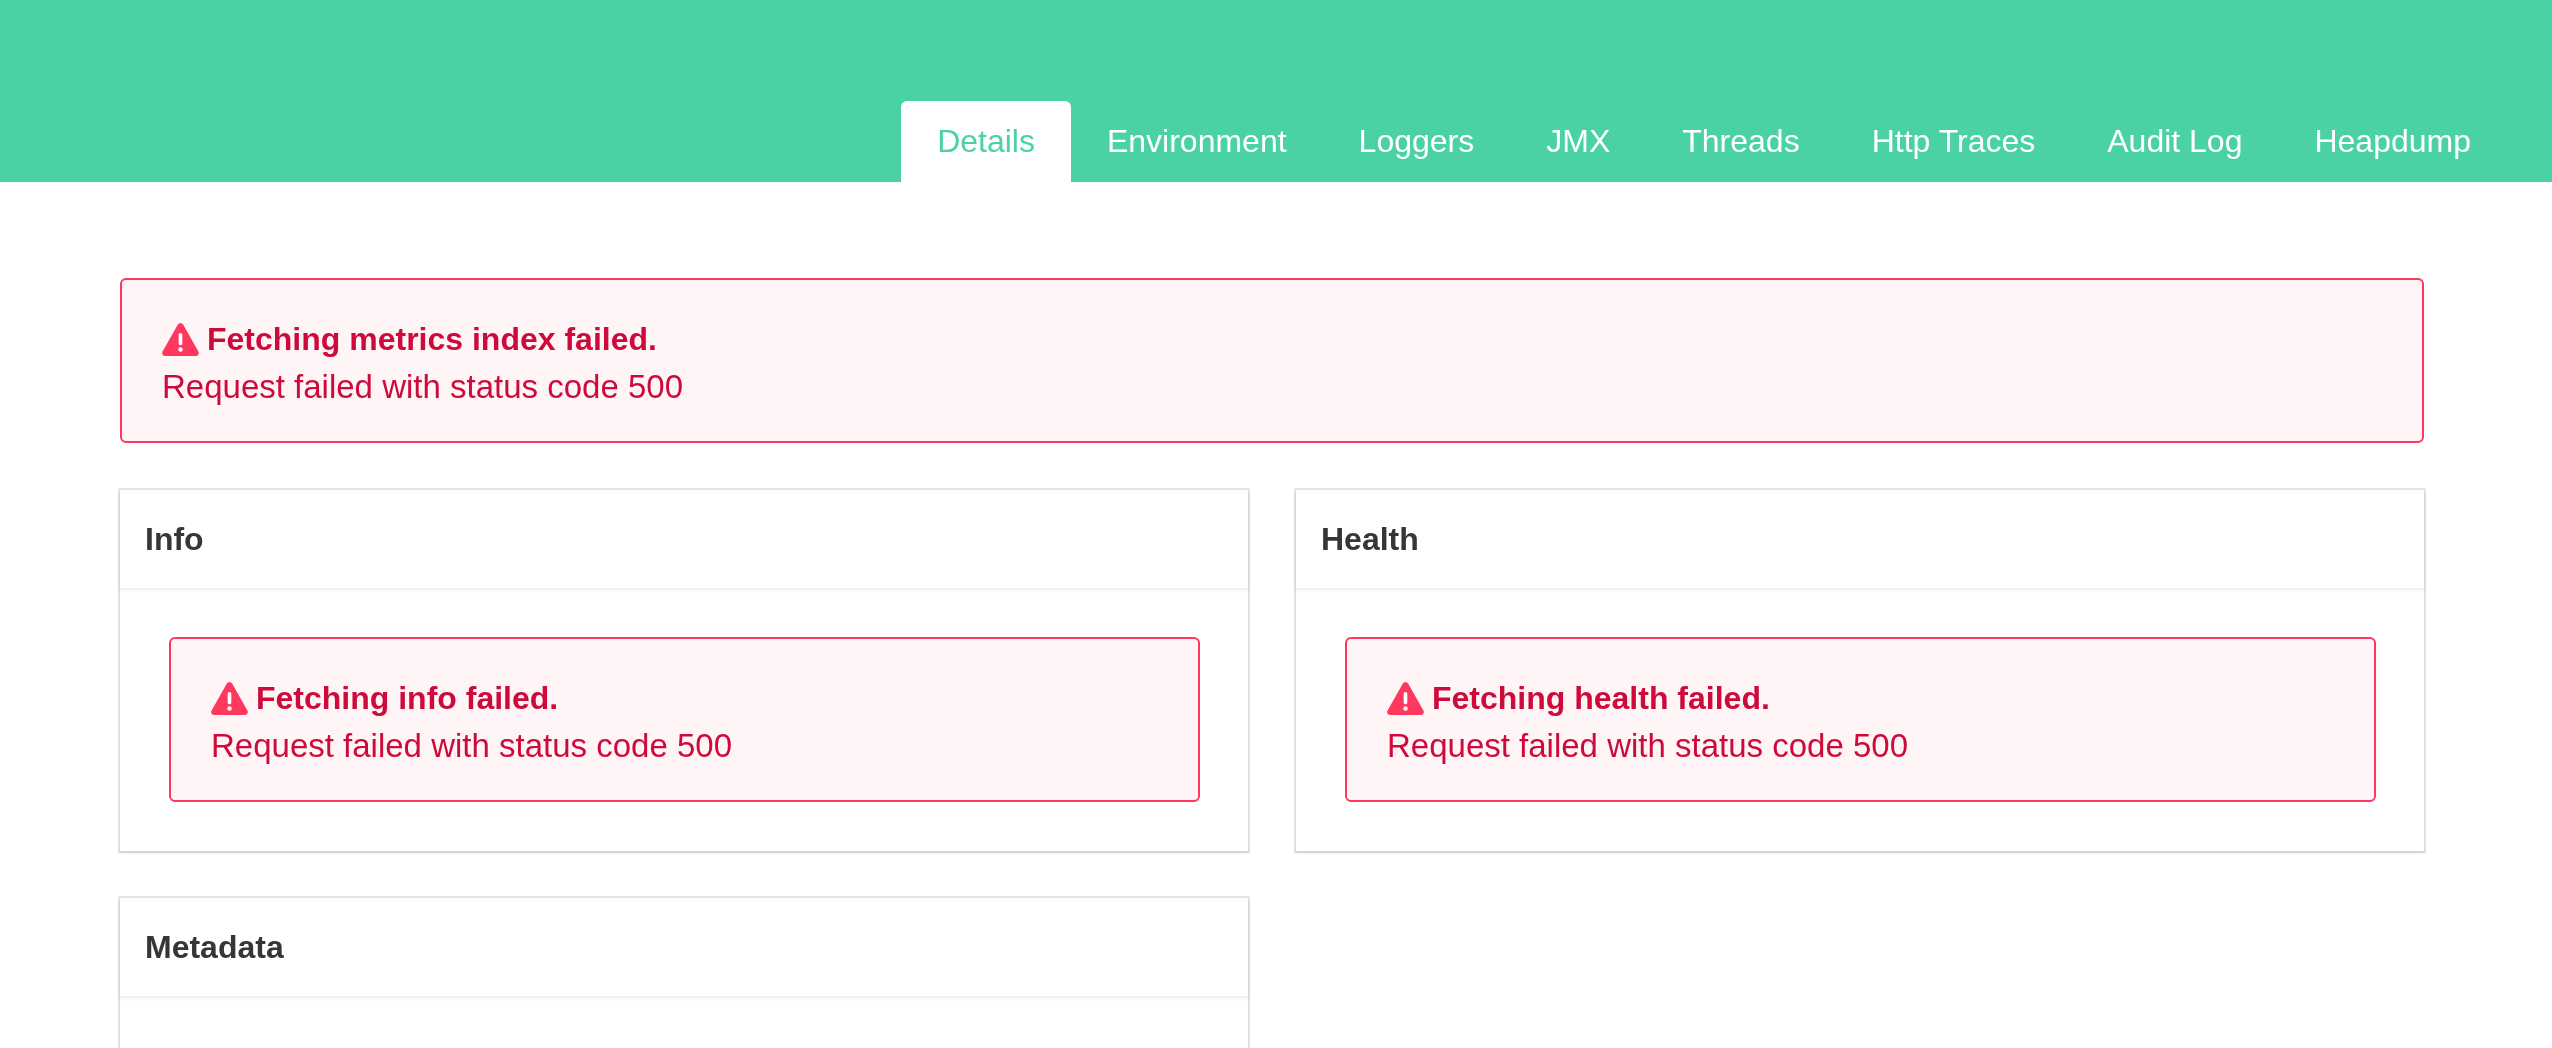 The width and height of the screenshot is (2552, 1048). I want to click on alert-title: Fetching metrics index failed., so click(432, 339).